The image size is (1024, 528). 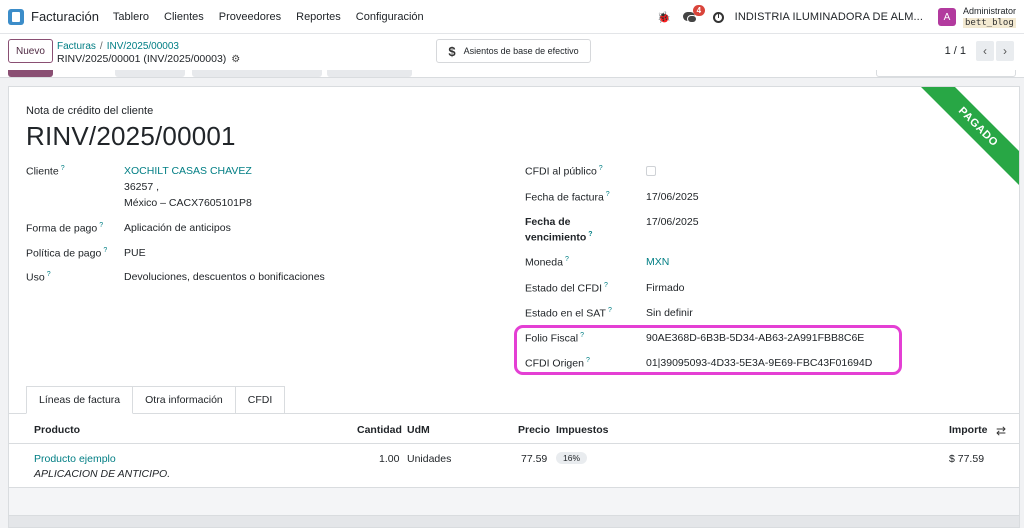 What do you see at coordinates (260, 400) in the screenshot?
I see `tab-cfdi: CFDI` at bounding box center [260, 400].